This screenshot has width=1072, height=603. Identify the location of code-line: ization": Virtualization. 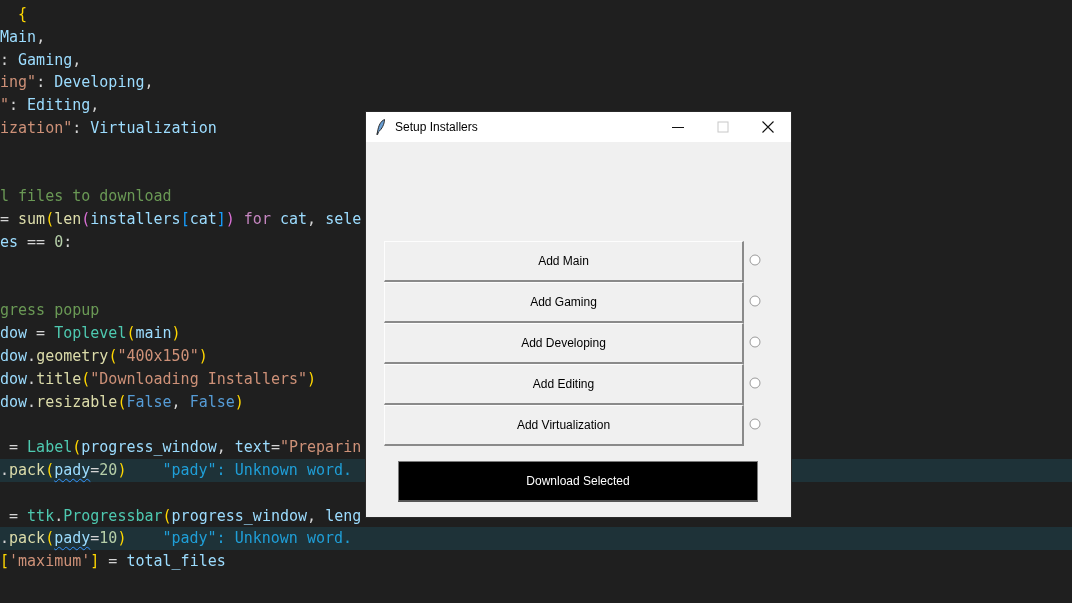
(108, 128).